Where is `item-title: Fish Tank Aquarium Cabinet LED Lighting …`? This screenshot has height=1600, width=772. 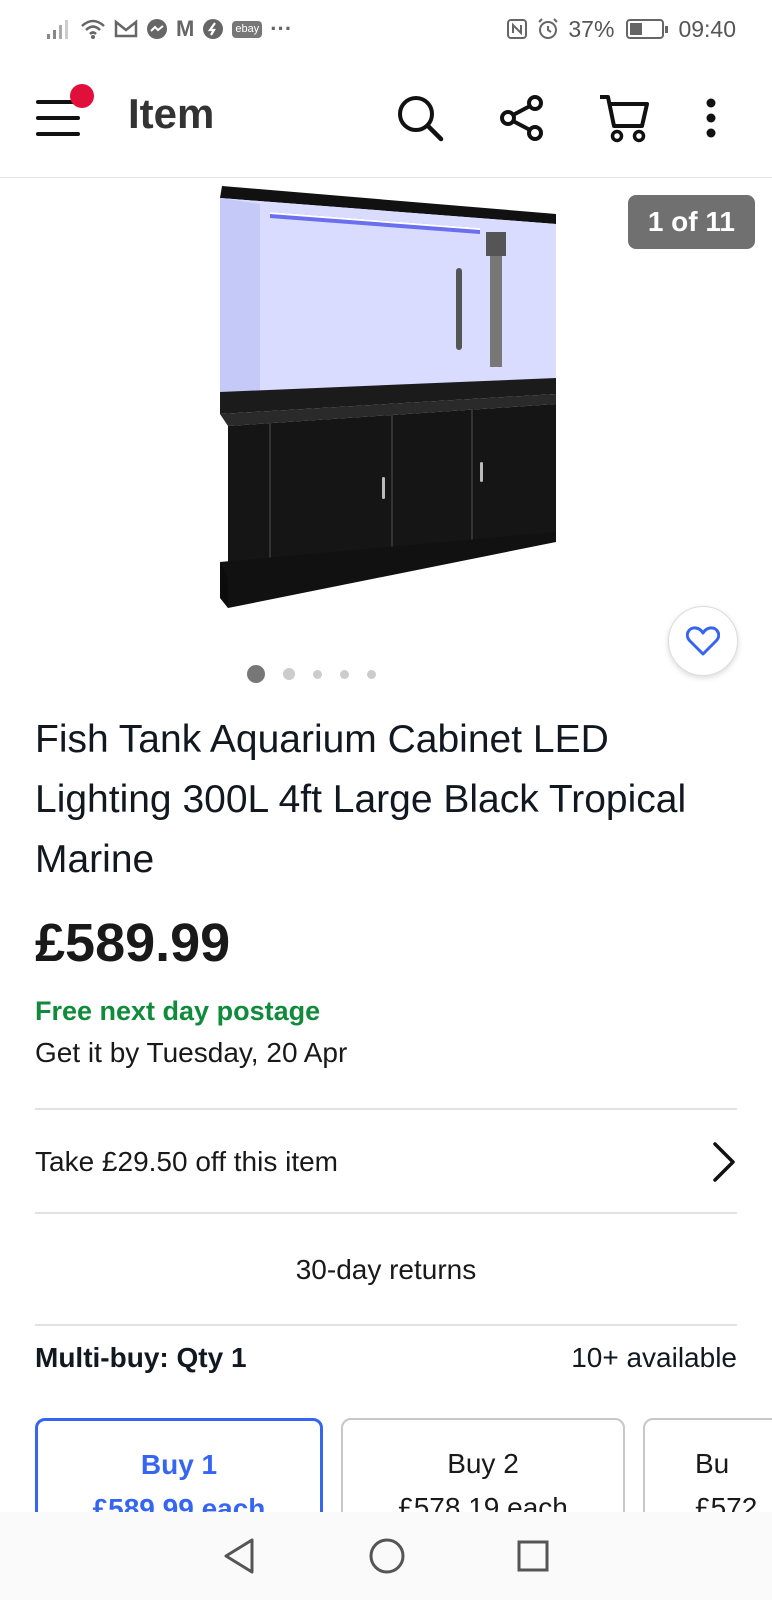 item-title: Fish Tank Aquarium Cabinet LED Lighting … is located at coordinates (361, 799).